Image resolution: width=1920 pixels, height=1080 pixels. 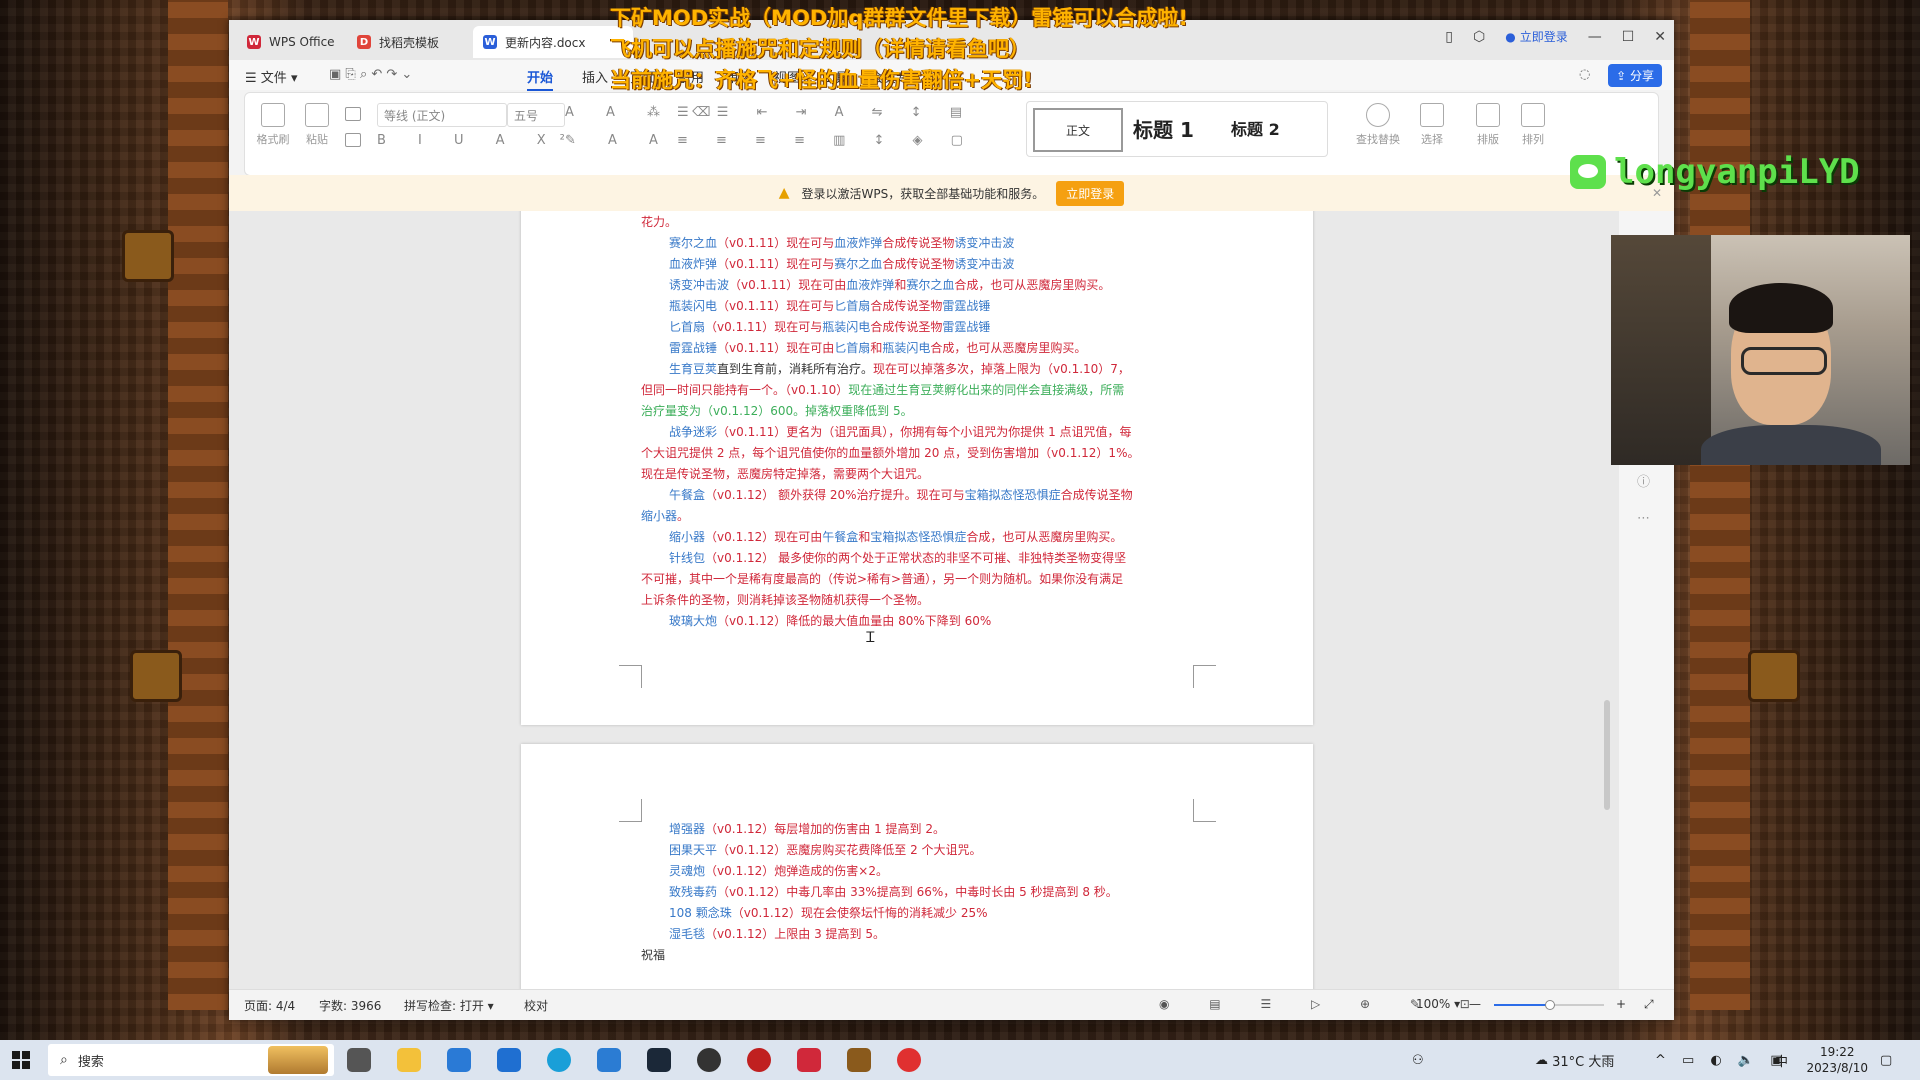 What do you see at coordinates (350, 1005) in the screenshot?
I see `word-count: 字数: 3966` at bounding box center [350, 1005].